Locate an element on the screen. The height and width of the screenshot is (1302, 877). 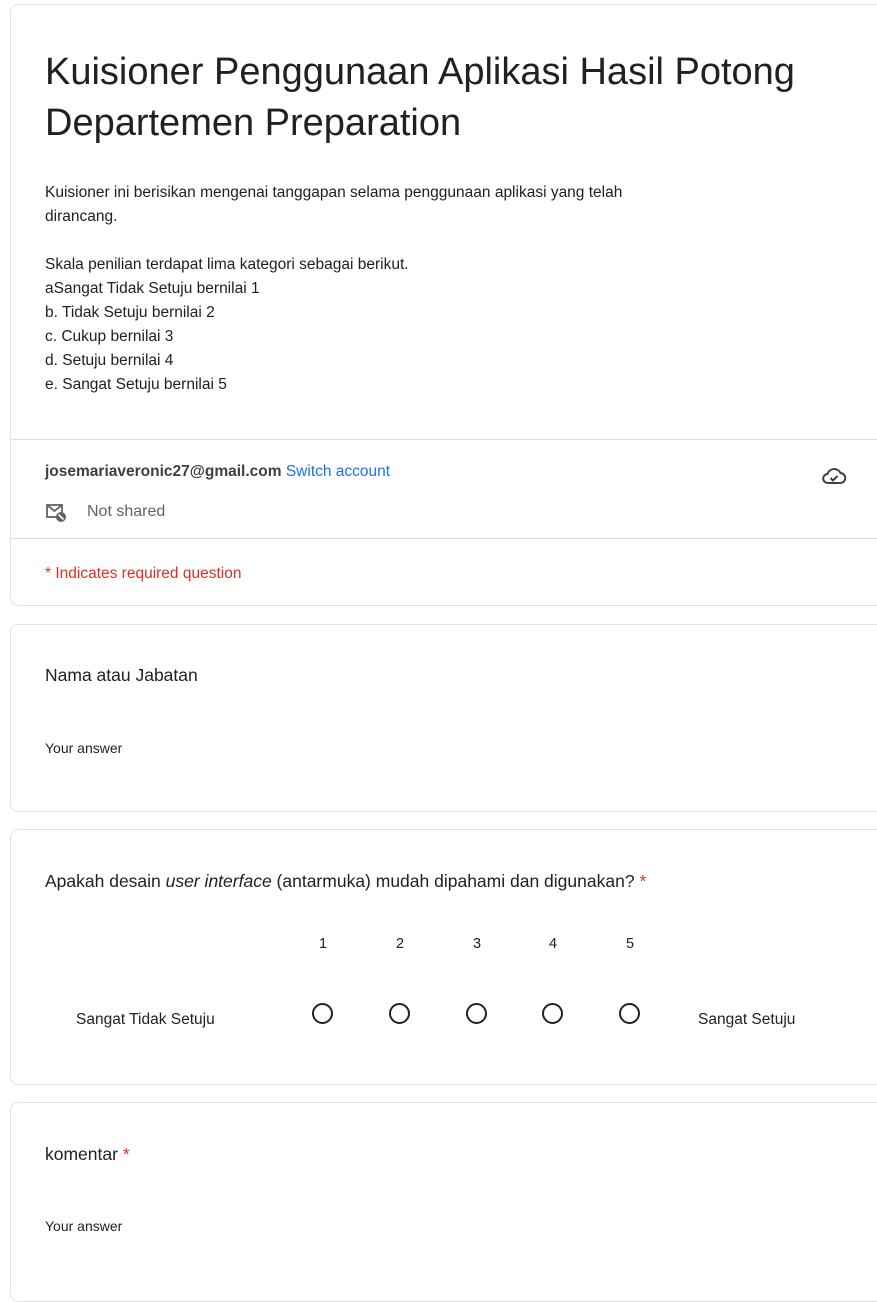
description-line: aSangat Tidak Setuju bernilai 1 is located at coordinates (152, 288).